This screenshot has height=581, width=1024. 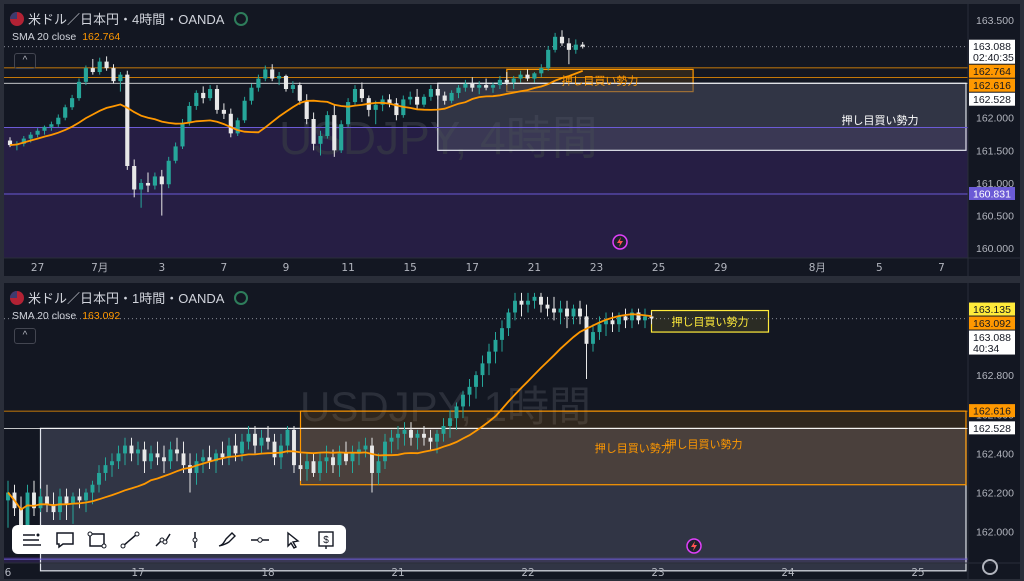 What do you see at coordinates (326, 540) in the screenshot?
I see `price-label-icon: $` at bounding box center [326, 540].